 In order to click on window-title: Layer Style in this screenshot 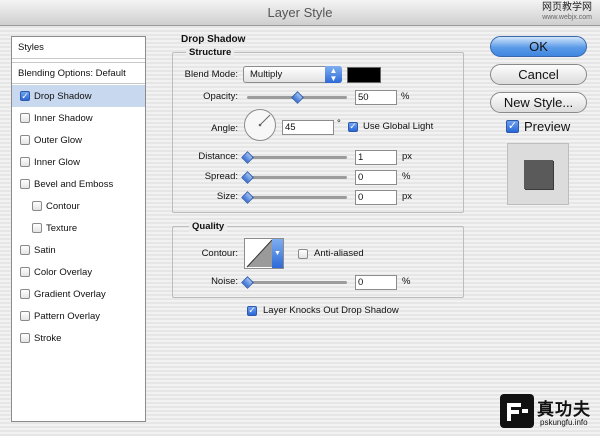, I will do `click(300, 12)`.